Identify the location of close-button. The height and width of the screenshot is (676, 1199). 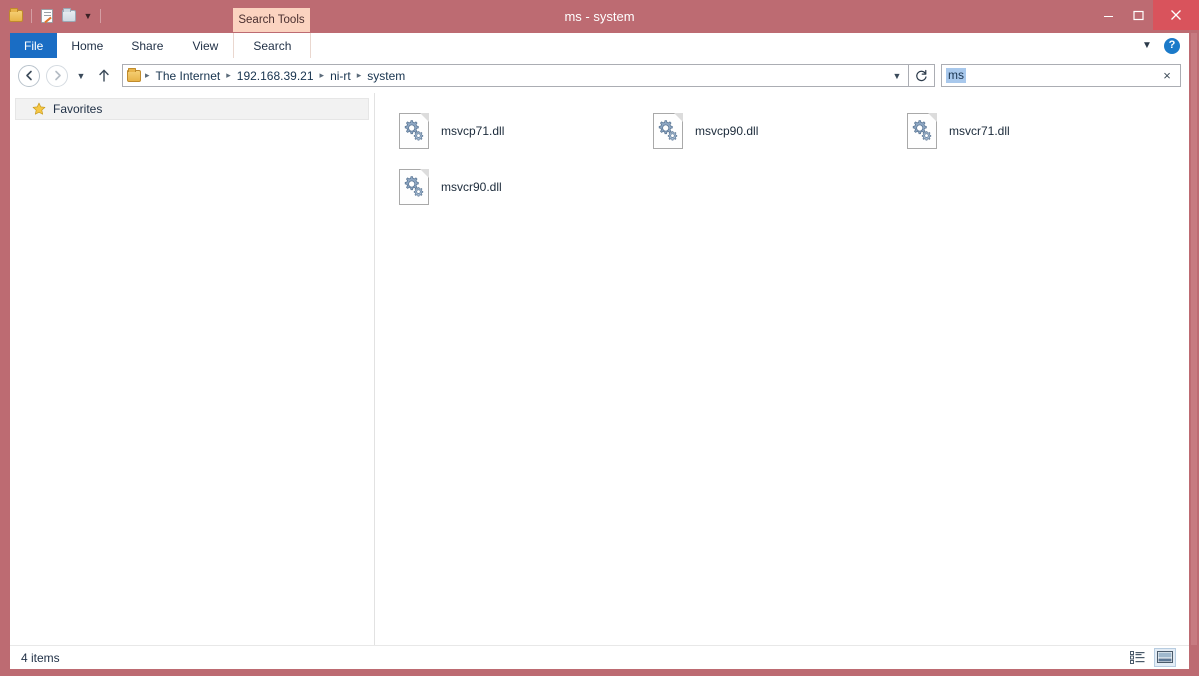
(1176, 15).